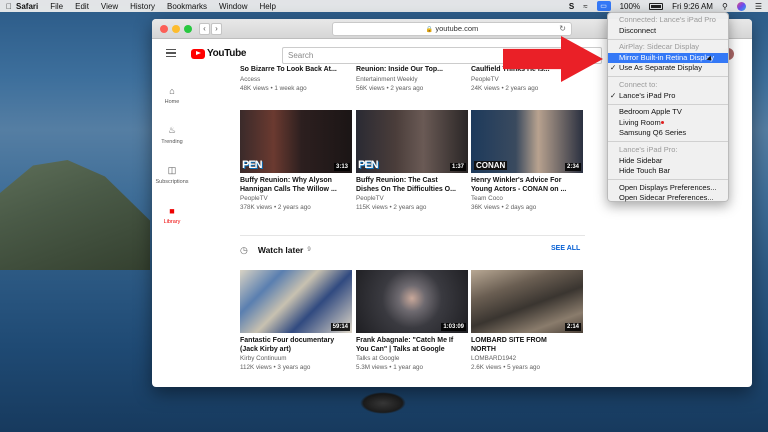  I want to click on notification-center-icon: ☰, so click(758, 6).